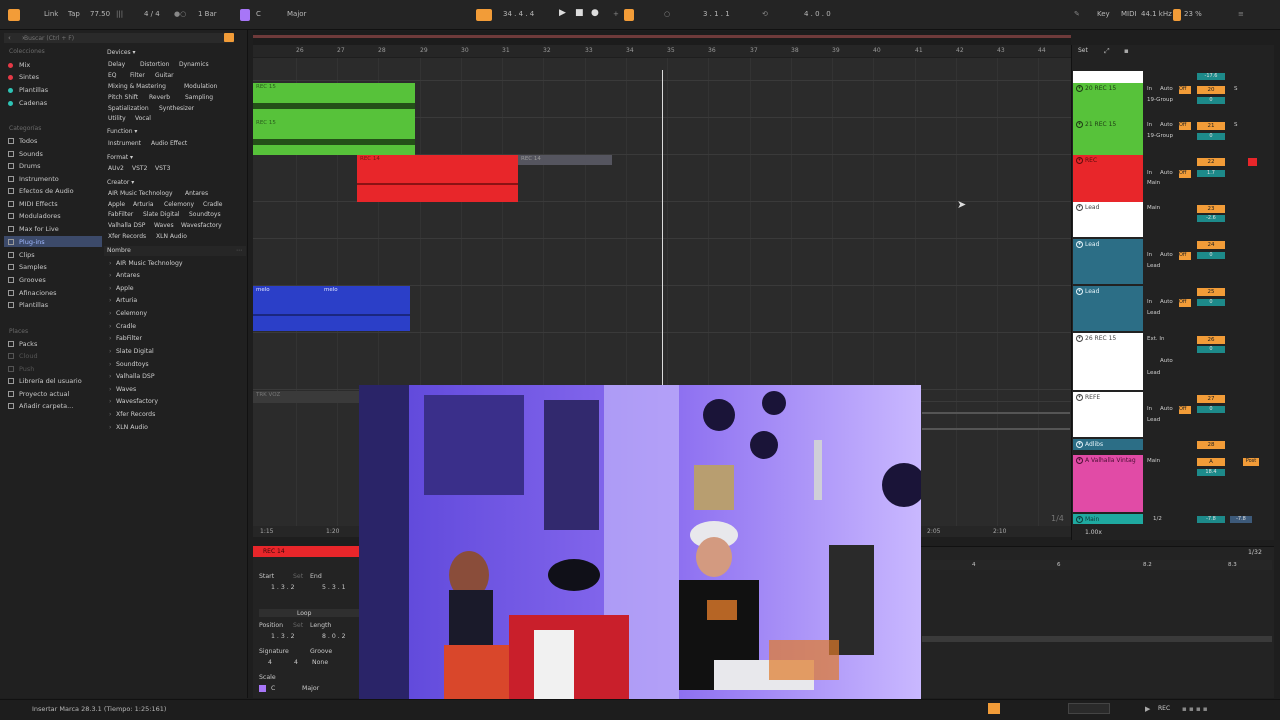 The height and width of the screenshot is (720, 1280). Describe the element at coordinates (562, 13) in the screenshot. I see `play-icon: ▶` at that location.